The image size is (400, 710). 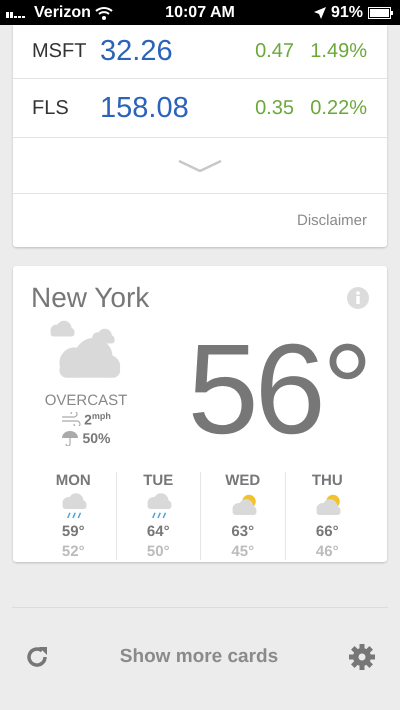 I want to click on wifi-icon, so click(x=103, y=13).